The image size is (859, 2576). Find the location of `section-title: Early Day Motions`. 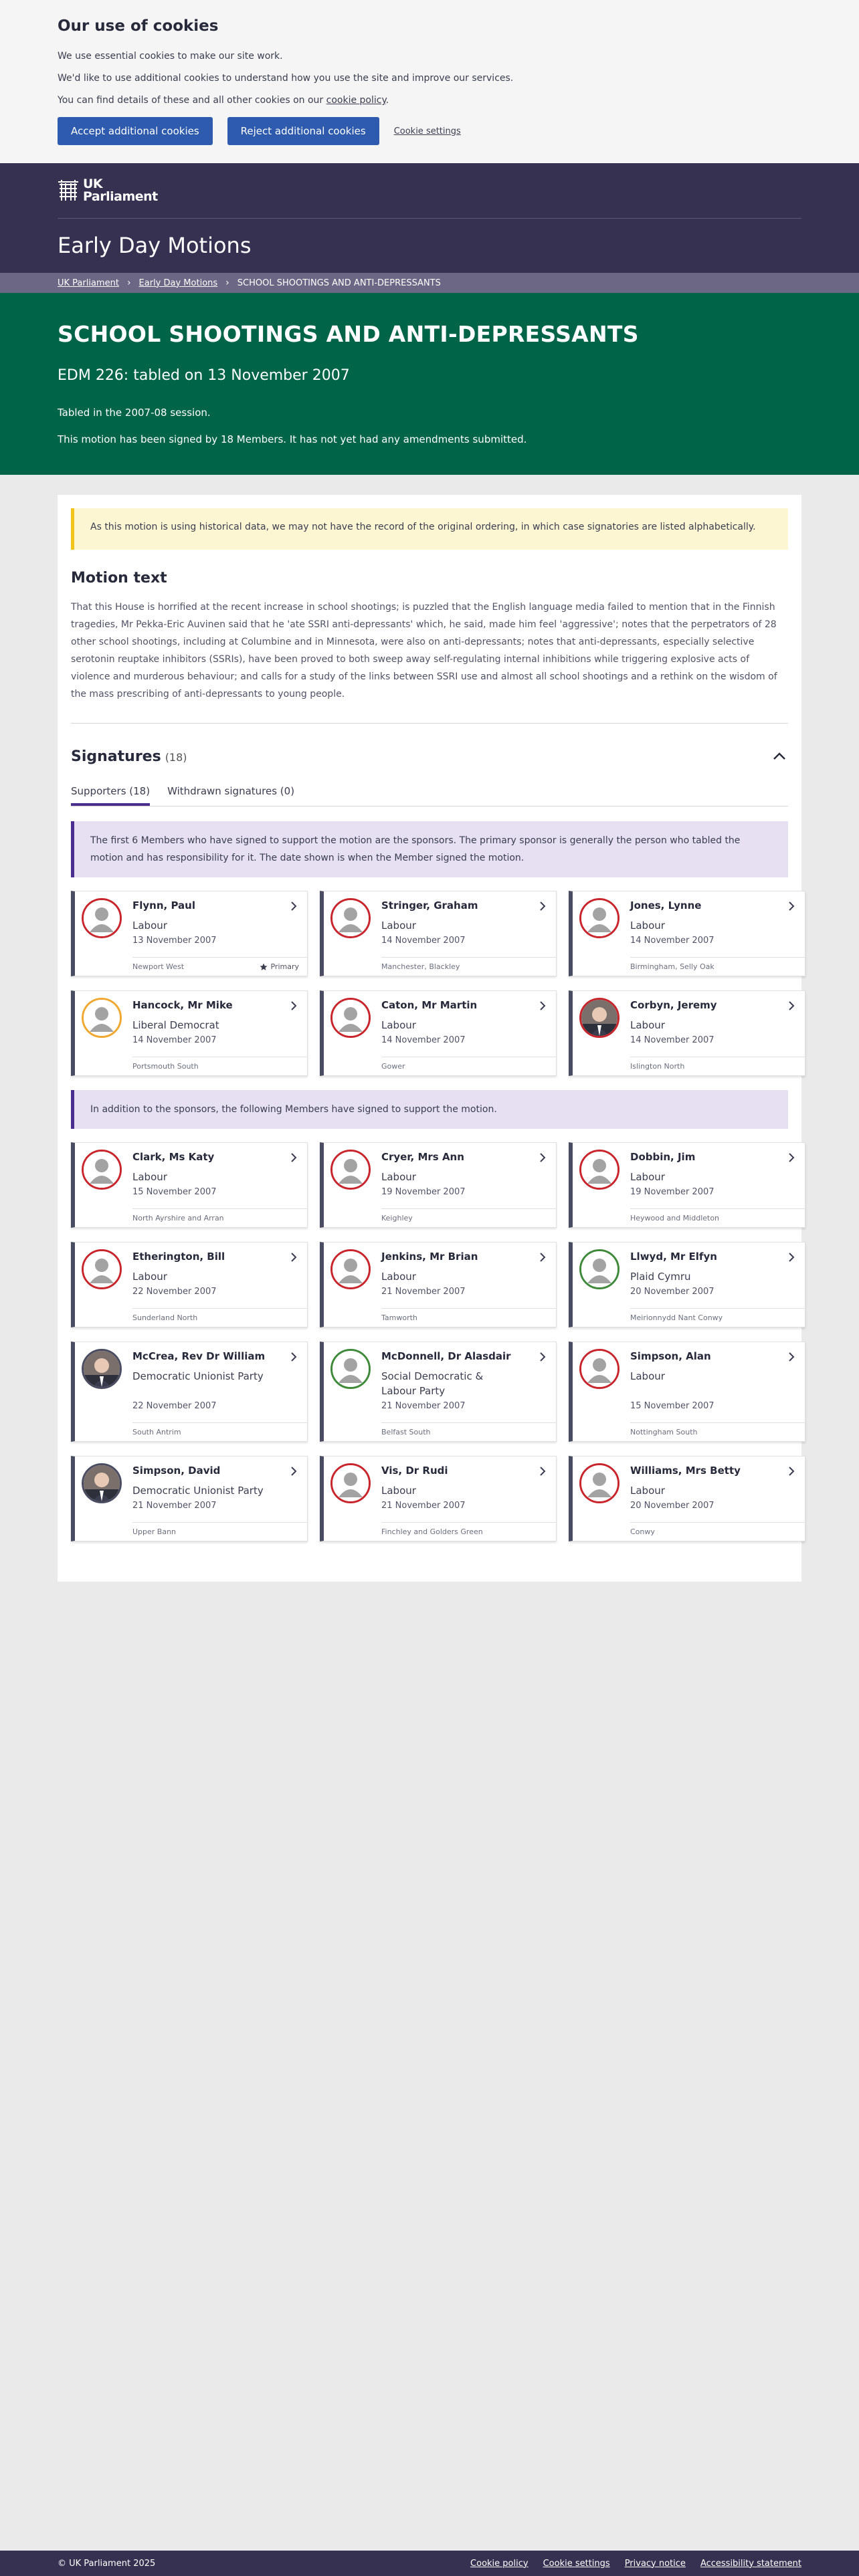

section-title: Early Day Motions is located at coordinates (155, 245).